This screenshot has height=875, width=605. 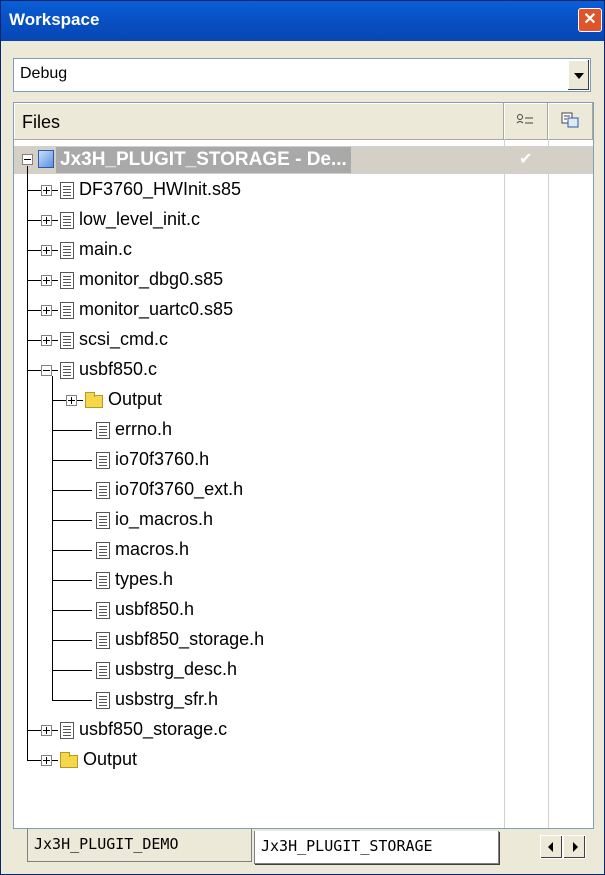 I want to click on close-button: ✕, so click(x=590, y=20).